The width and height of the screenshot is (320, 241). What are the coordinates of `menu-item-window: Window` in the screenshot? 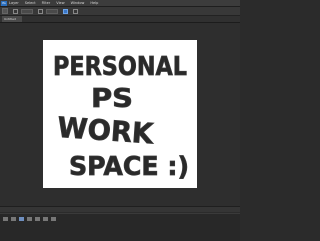 It's located at (78, 3).